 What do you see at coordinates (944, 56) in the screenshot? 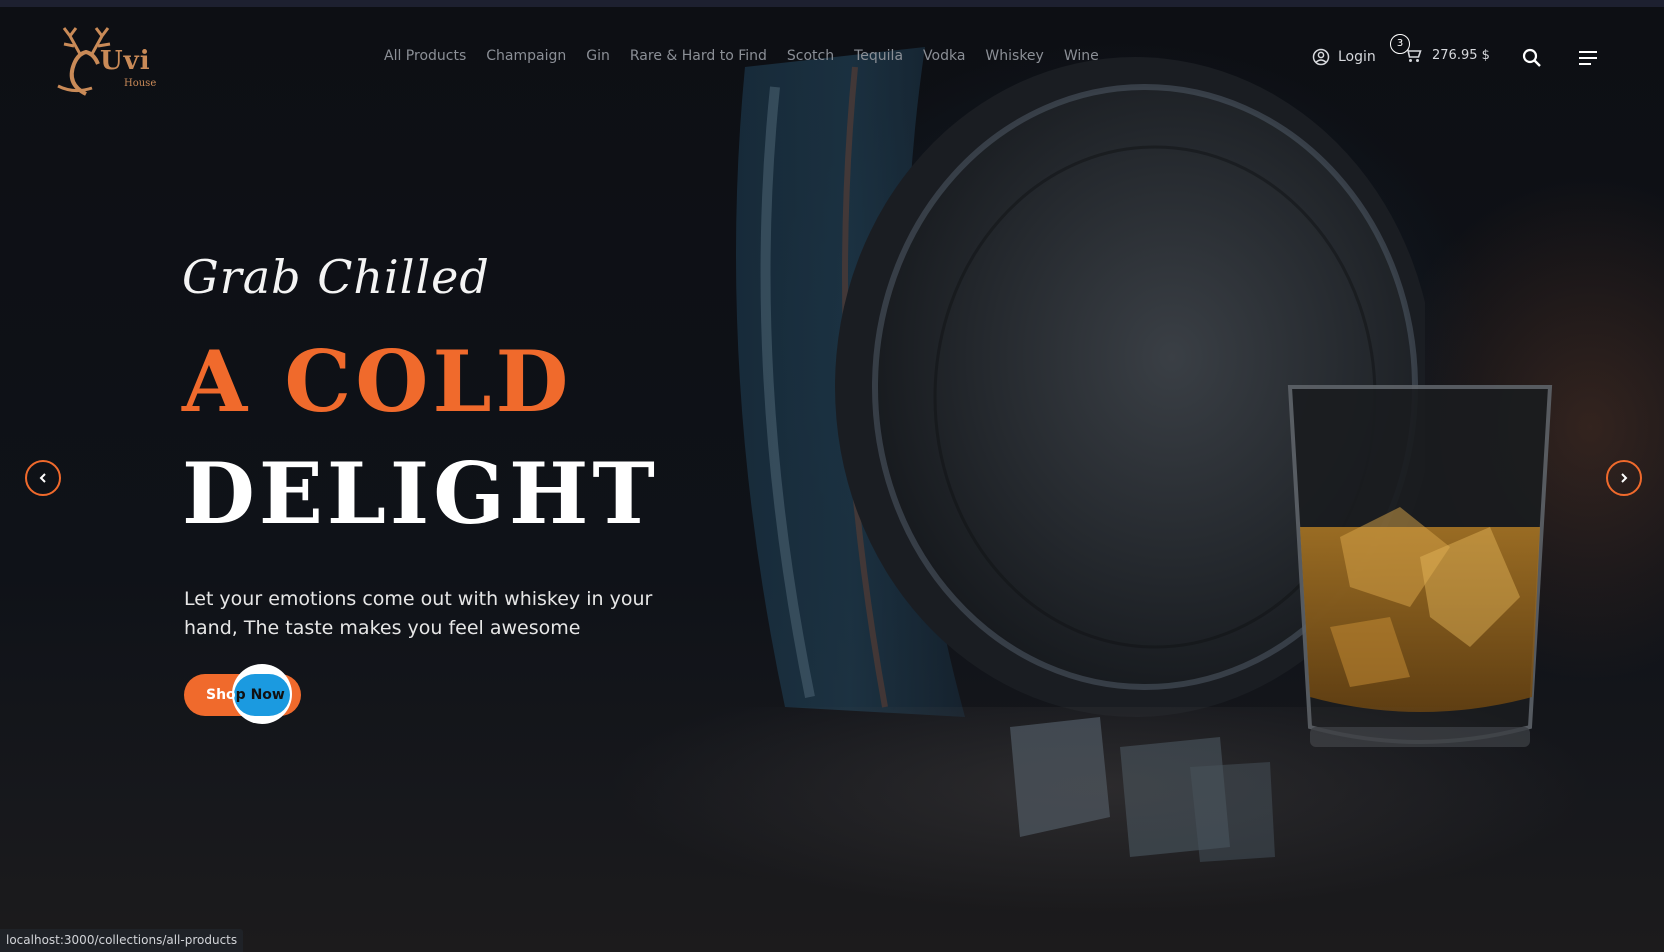
I see `nav-item-vodka: Vodka` at bounding box center [944, 56].